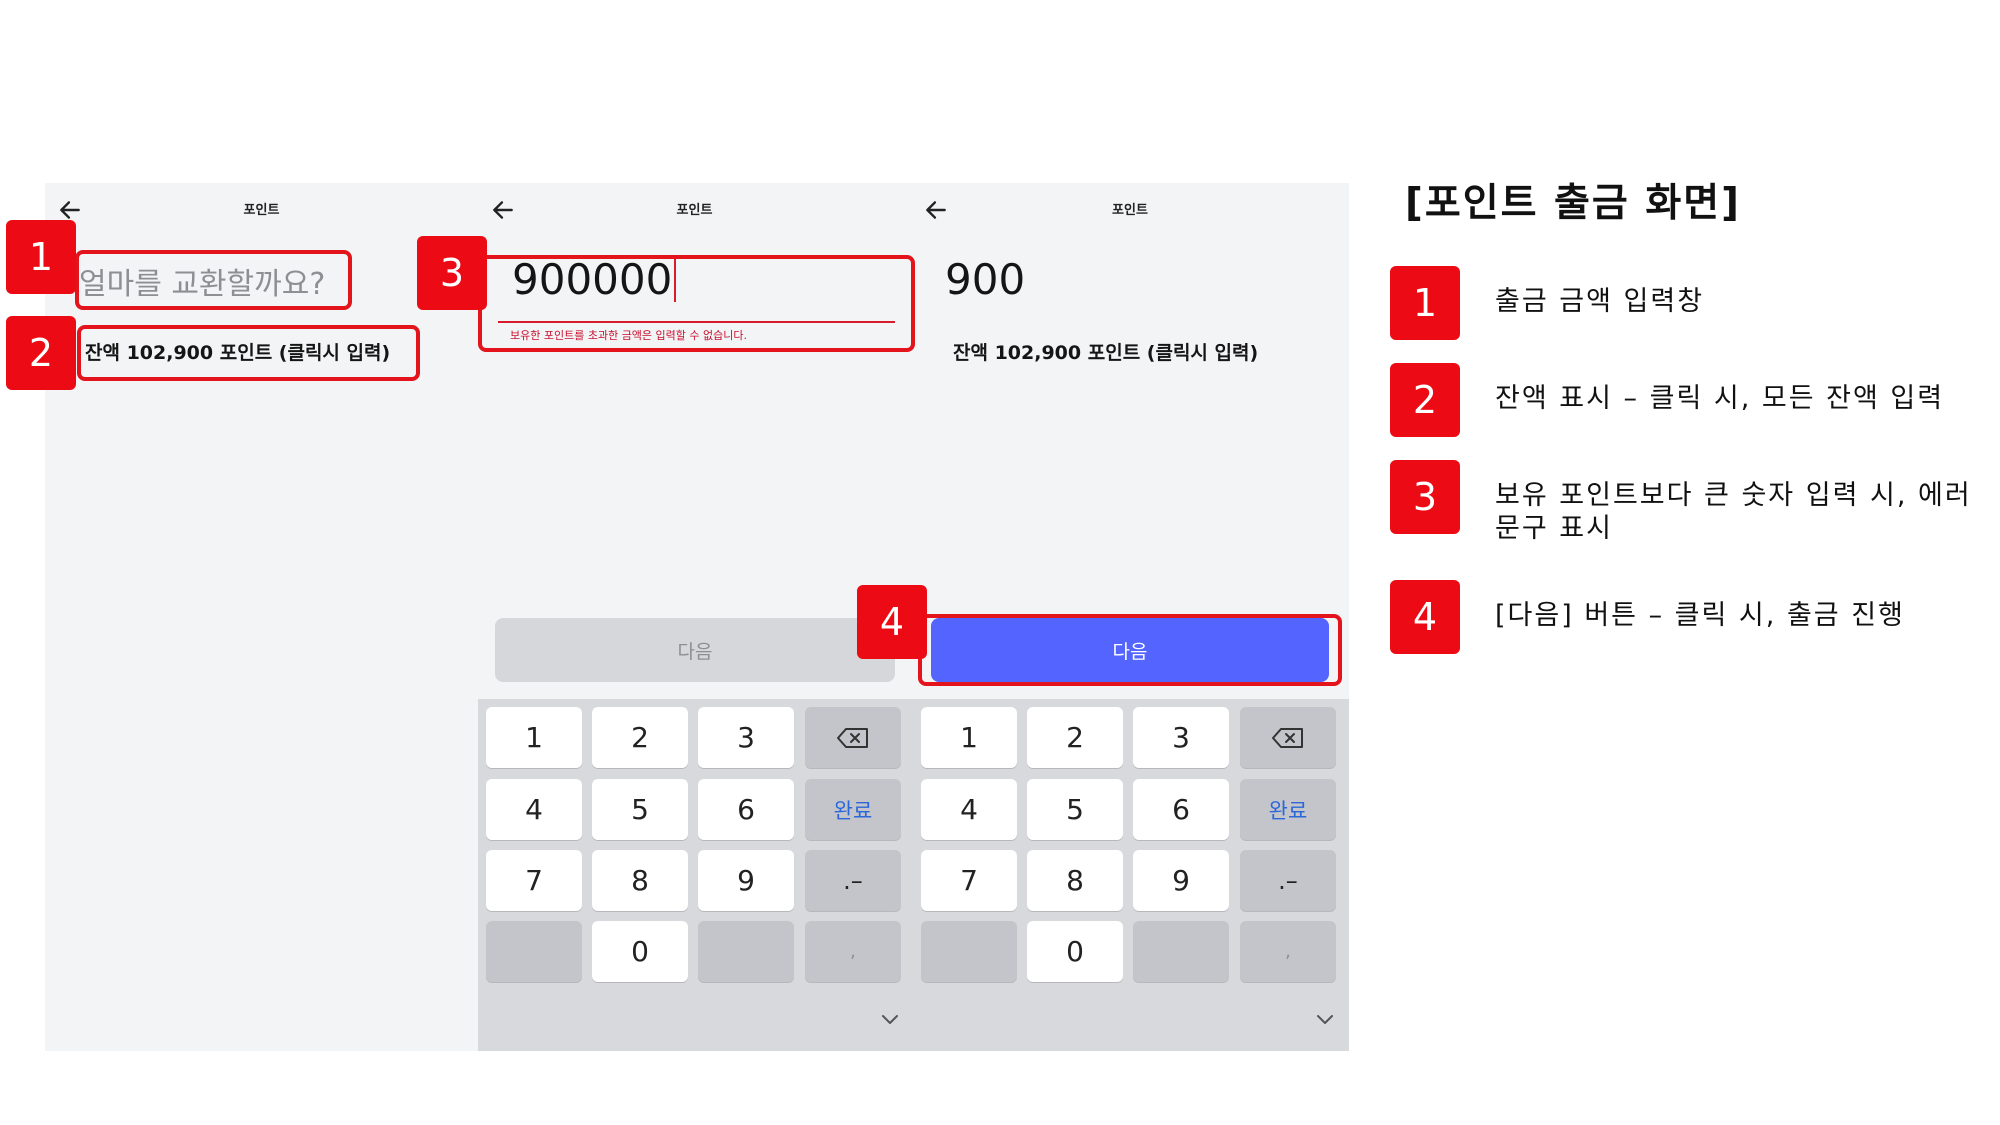  What do you see at coordinates (1425, 497) in the screenshot?
I see `legend-badge-3: 3` at bounding box center [1425, 497].